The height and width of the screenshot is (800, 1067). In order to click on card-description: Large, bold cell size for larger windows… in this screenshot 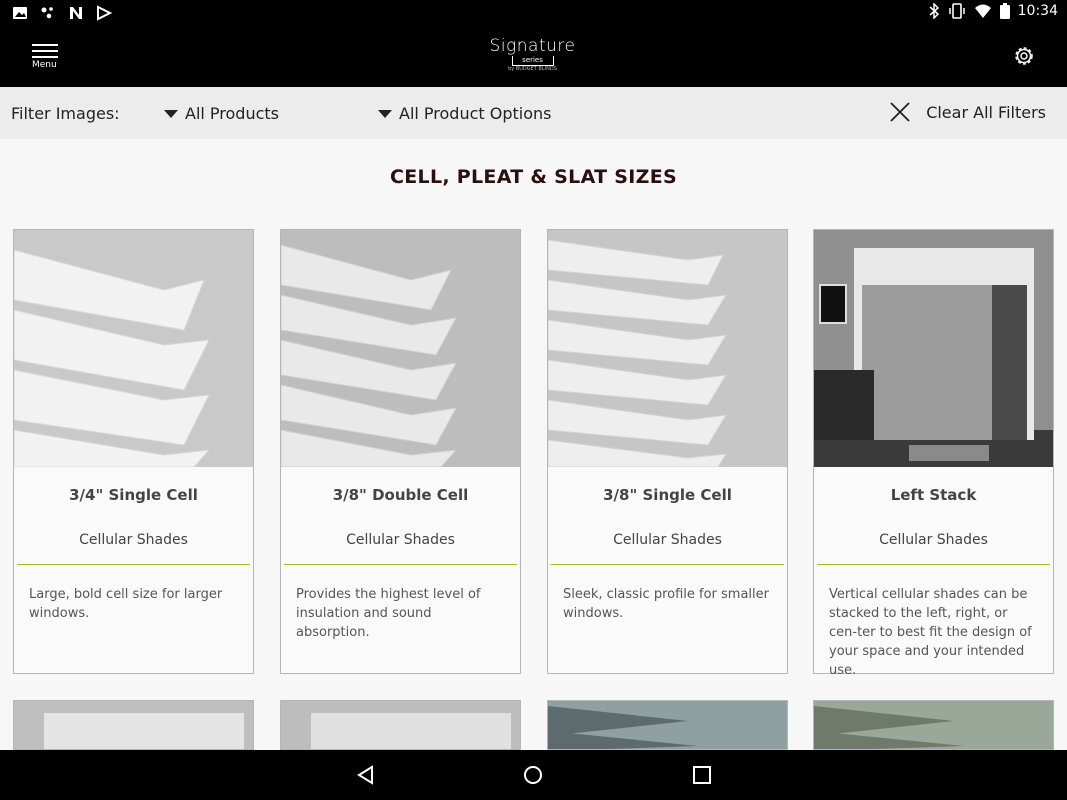, I will do `click(126, 604)`.